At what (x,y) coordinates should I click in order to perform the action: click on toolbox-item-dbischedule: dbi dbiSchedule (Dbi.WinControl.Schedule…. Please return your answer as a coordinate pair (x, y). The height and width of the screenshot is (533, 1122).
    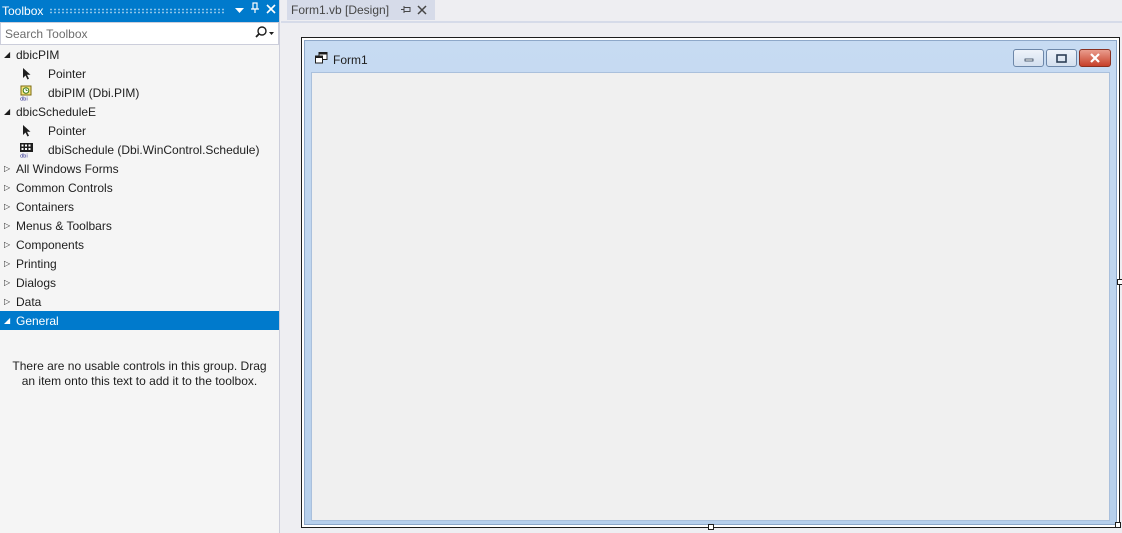
    Looking at the image, I should click on (139, 149).